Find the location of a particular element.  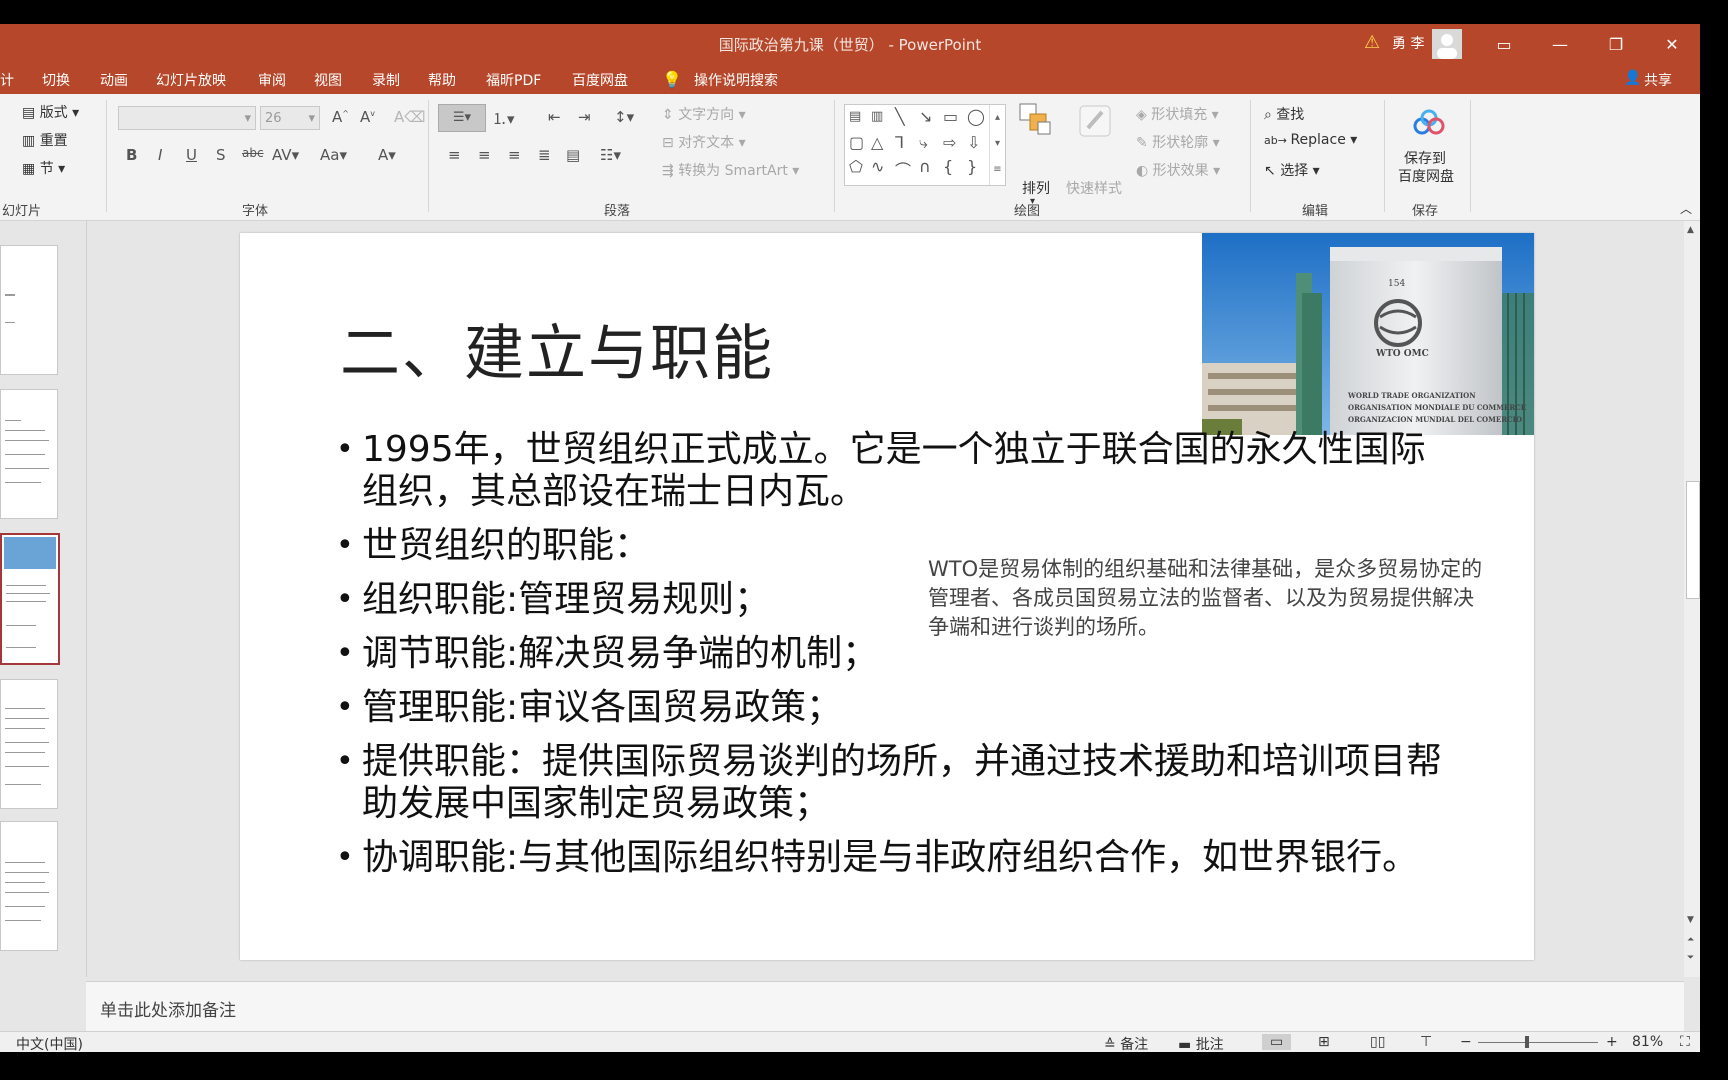

underline-icon: U is located at coordinates (191, 155).